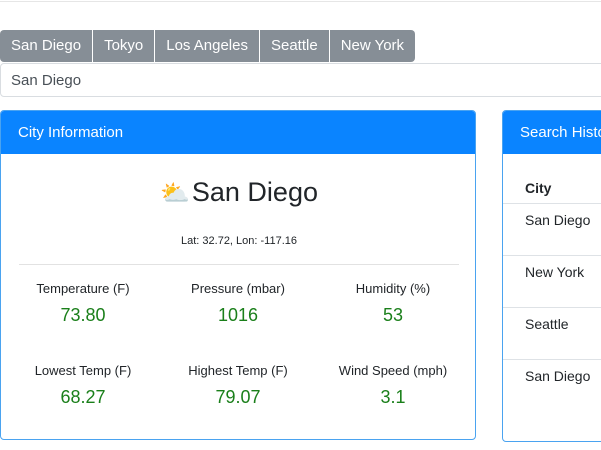 The image size is (601, 450). I want to click on stat-label: Humidity (%), so click(393, 288).